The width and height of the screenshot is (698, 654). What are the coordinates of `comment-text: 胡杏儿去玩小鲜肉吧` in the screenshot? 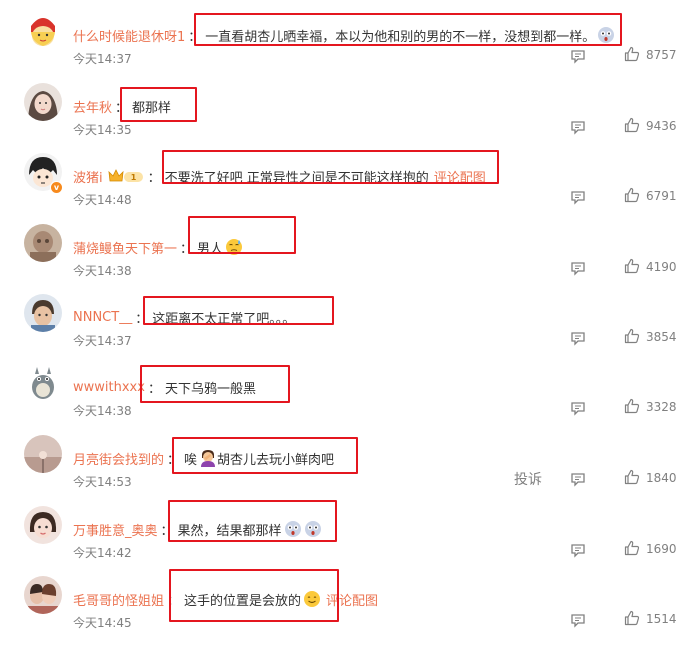 It's located at (276, 460).